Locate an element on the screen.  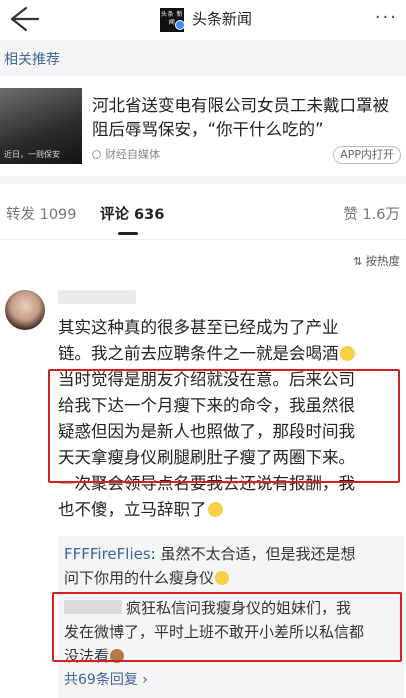
comment-line-text: 也不傻，立马辞职了 is located at coordinates (132, 509).